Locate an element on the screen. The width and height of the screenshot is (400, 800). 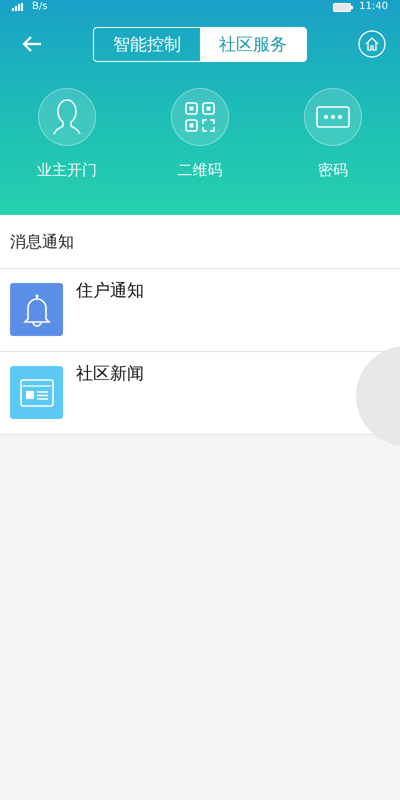
network-speed: B/s is located at coordinates (40, 7).